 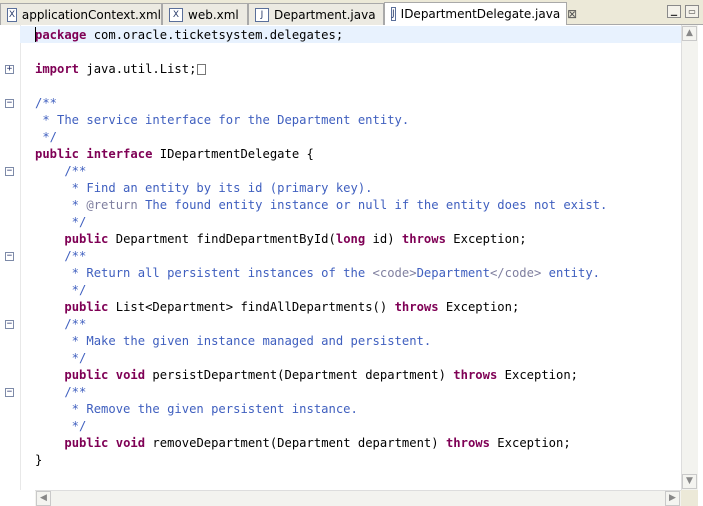 What do you see at coordinates (299, 375) in the screenshot?
I see `code-text: persistDepartment(Department department)` at bounding box center [299, 375].